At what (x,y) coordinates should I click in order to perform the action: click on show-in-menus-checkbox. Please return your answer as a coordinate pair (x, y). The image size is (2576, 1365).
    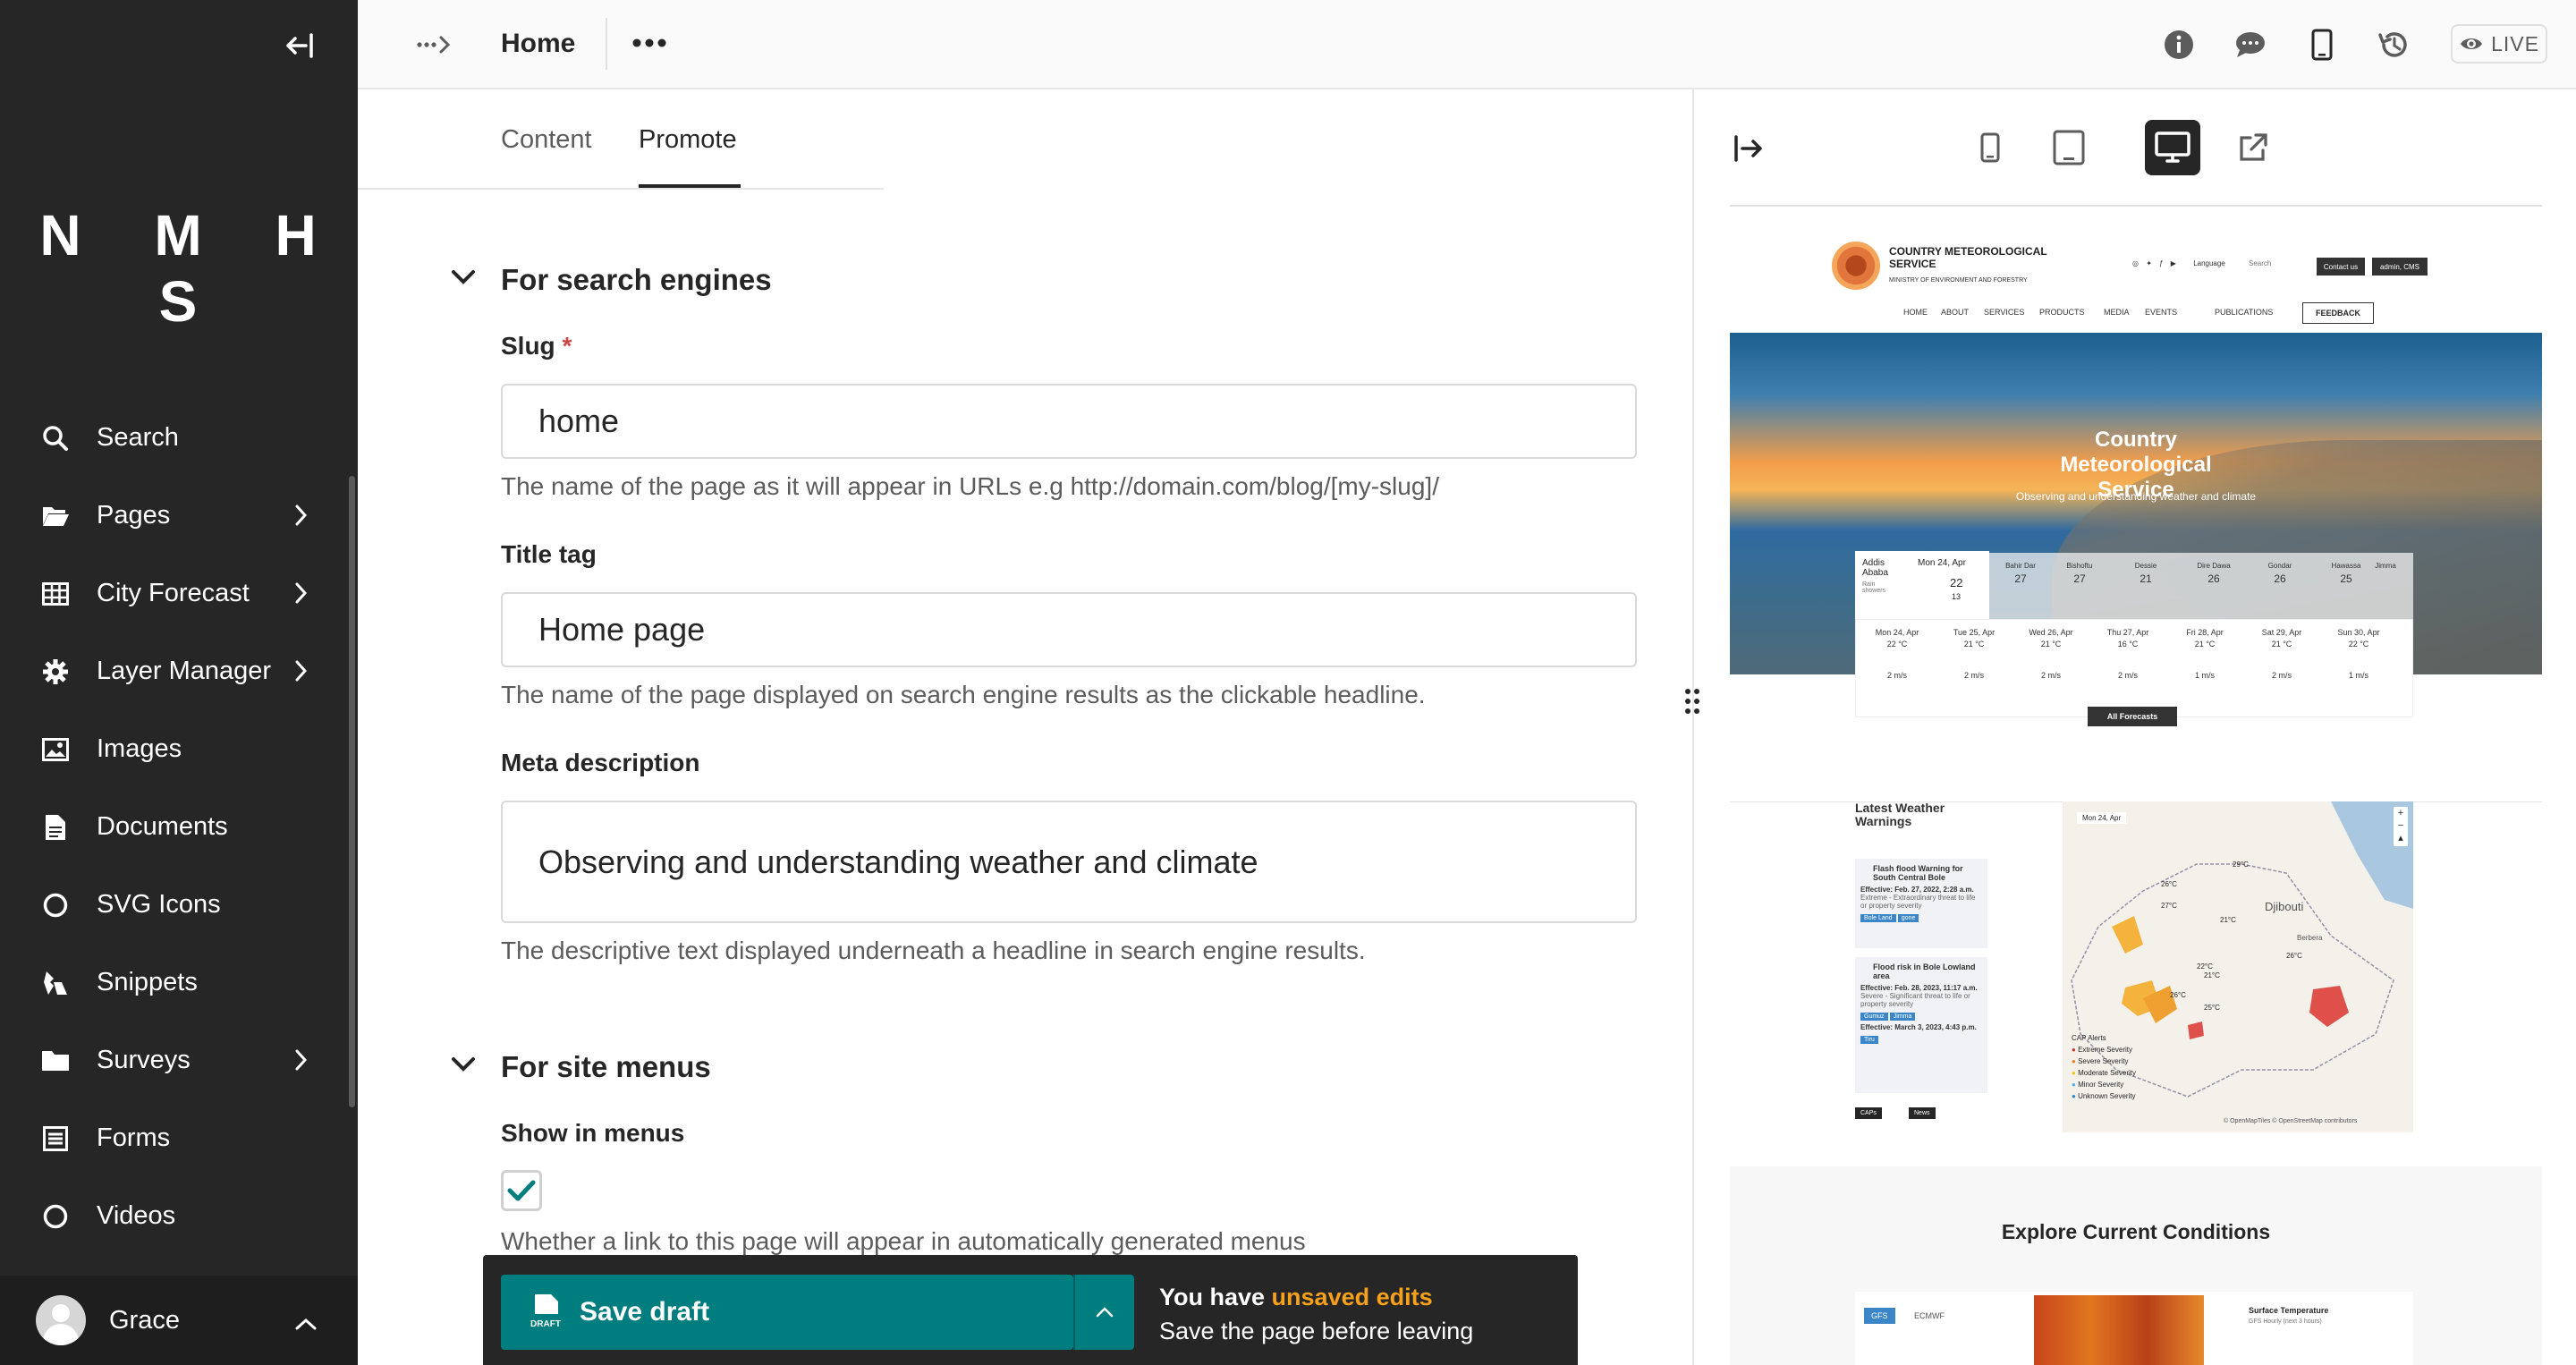
    Looking at the image, I should click on (521, 1190).